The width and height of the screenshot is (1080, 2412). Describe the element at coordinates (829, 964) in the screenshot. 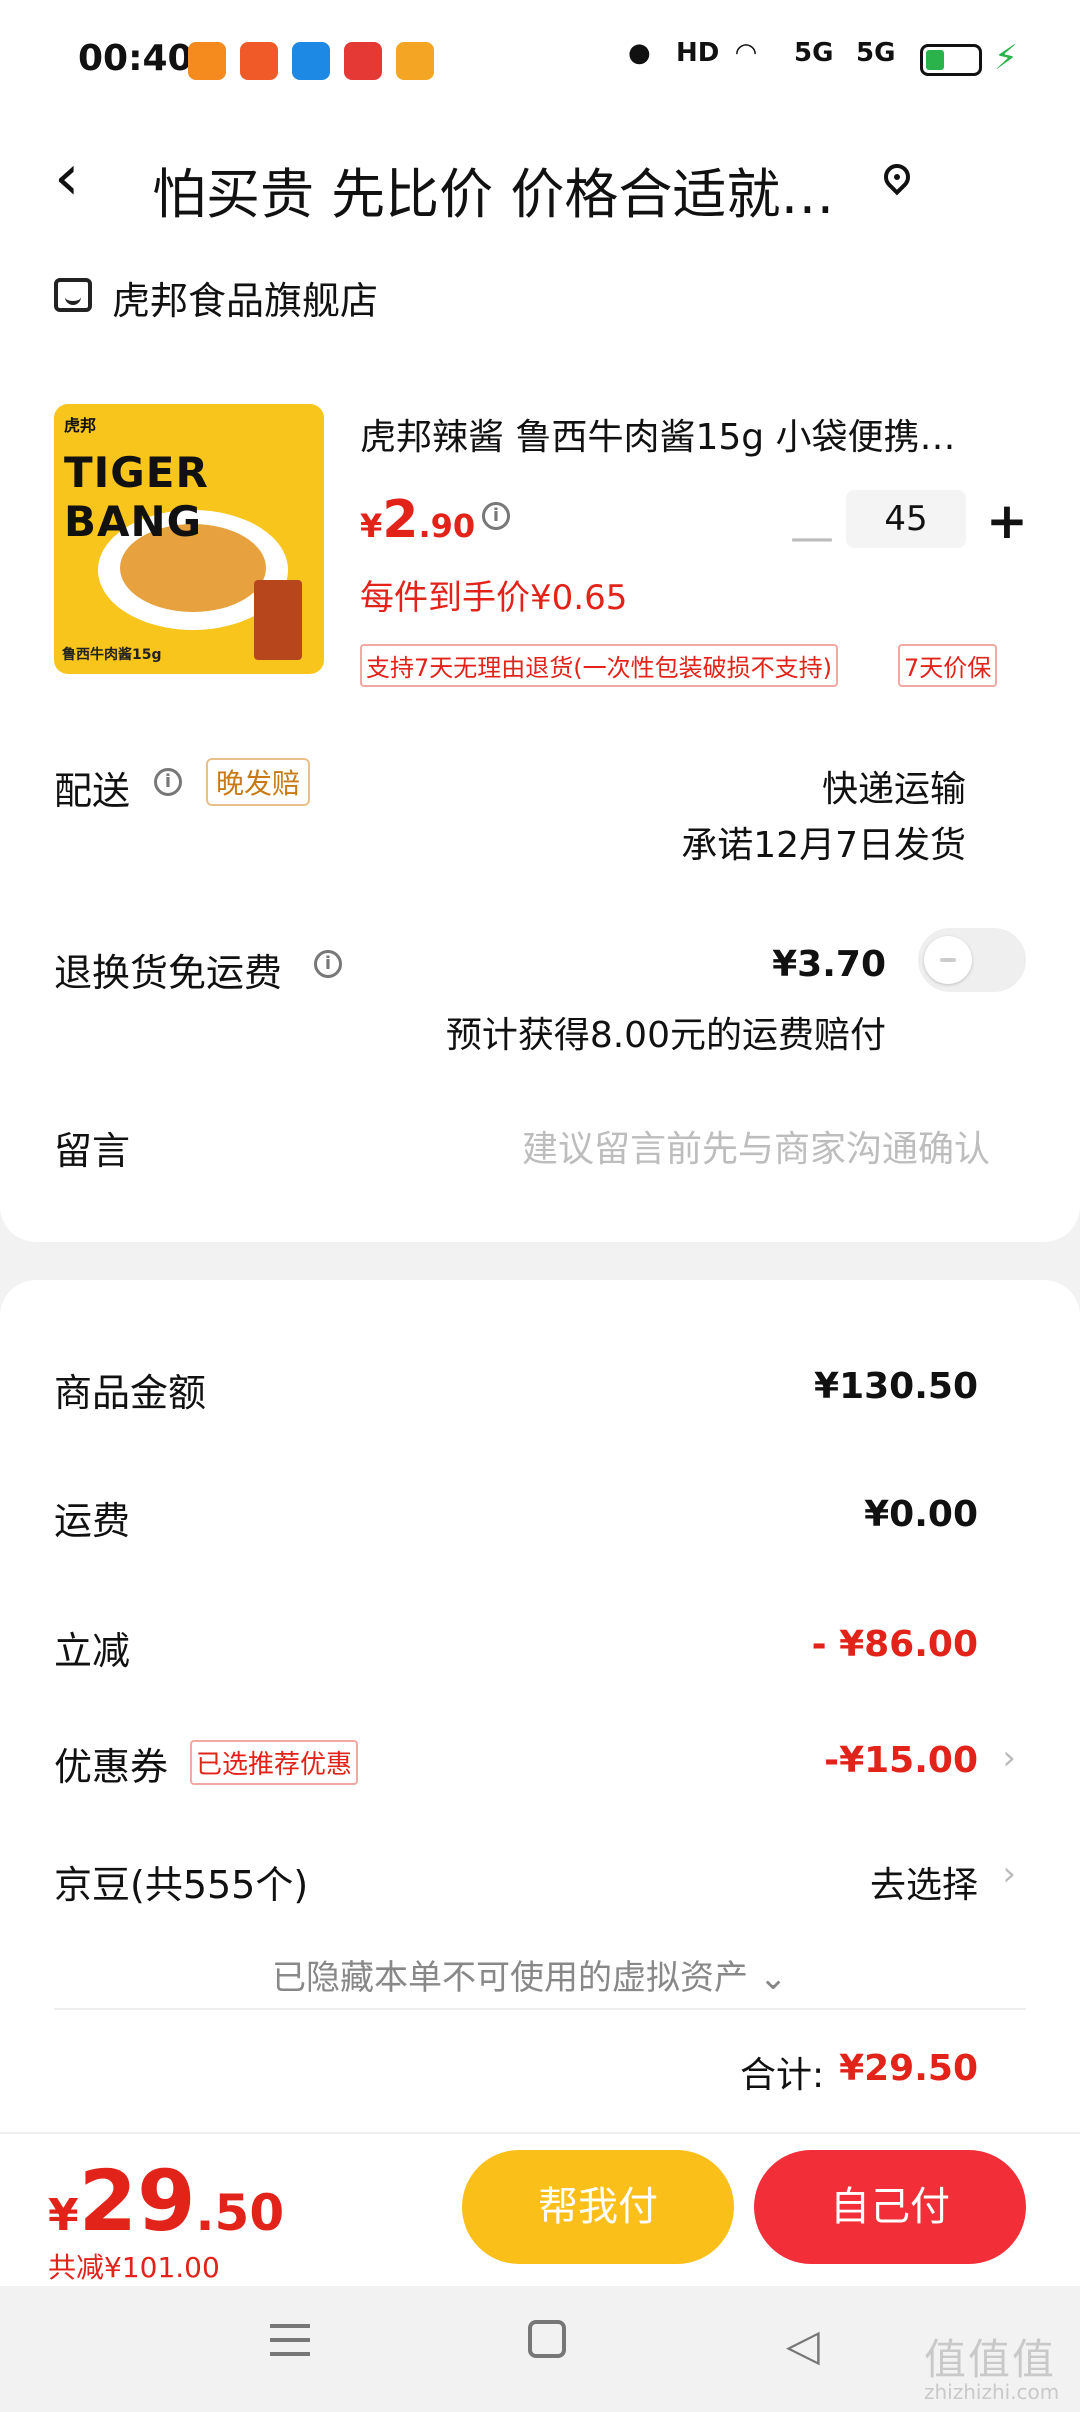

I see `return-shipping-price: ¥3.70` at that location.